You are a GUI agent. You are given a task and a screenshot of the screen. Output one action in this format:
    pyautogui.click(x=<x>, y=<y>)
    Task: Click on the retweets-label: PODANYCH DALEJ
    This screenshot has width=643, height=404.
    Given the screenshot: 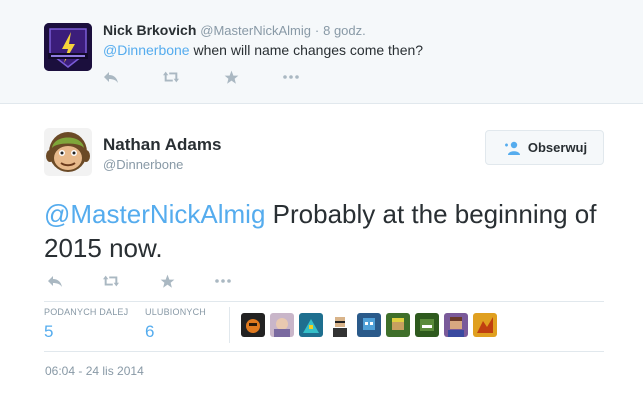 What is the action you would take?
    pyautogui.click(x=86, y=312)
    